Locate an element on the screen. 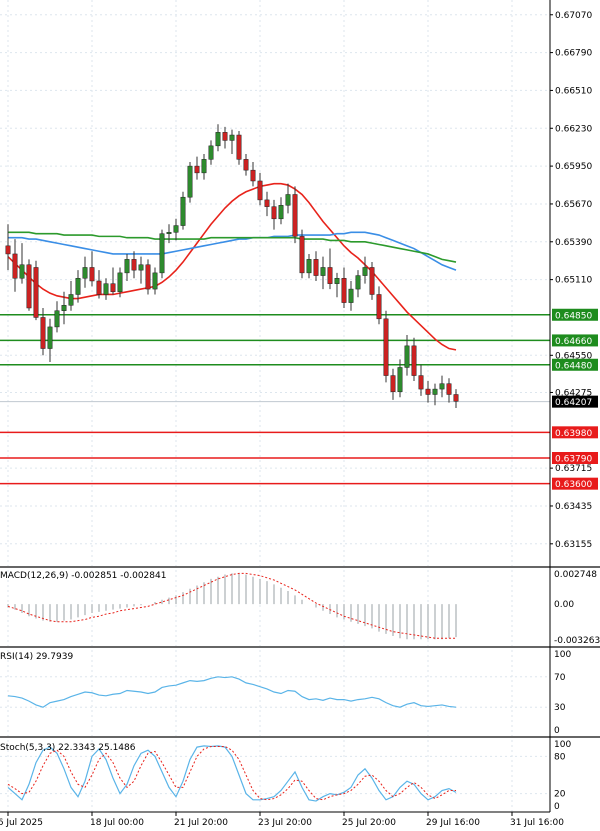 This screenshot has width=600, height=831. y-tick-label: 0.63435 is located at coordinates (573, 507).